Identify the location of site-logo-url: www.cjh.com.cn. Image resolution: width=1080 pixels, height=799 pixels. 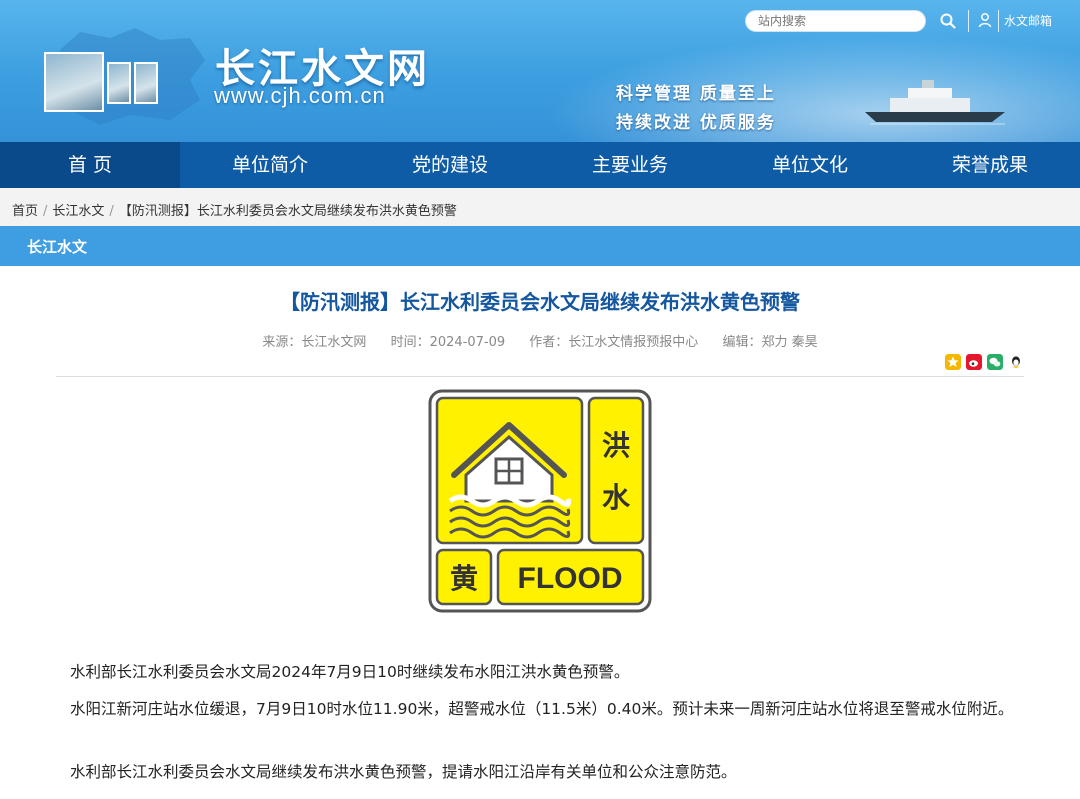
(300, 96).